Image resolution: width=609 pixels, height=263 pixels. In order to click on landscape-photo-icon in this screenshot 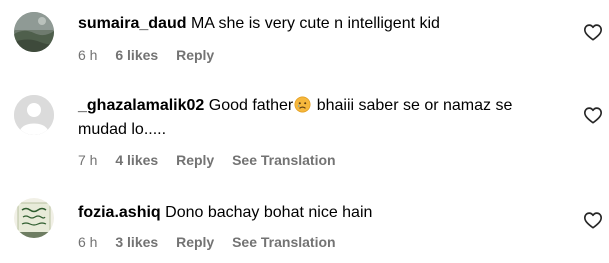, I will do `click(34, 32)`.